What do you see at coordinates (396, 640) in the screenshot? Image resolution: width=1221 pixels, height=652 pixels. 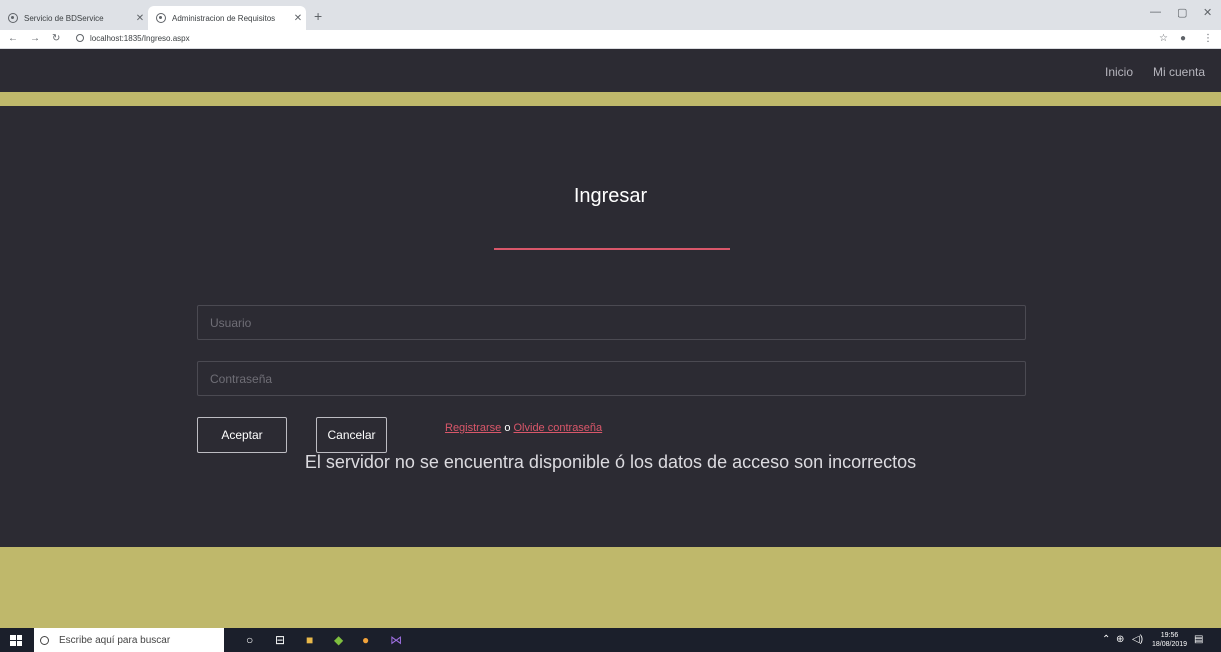 I see `visual-studio-icon: ⋈` at bounding box center [396, 640].